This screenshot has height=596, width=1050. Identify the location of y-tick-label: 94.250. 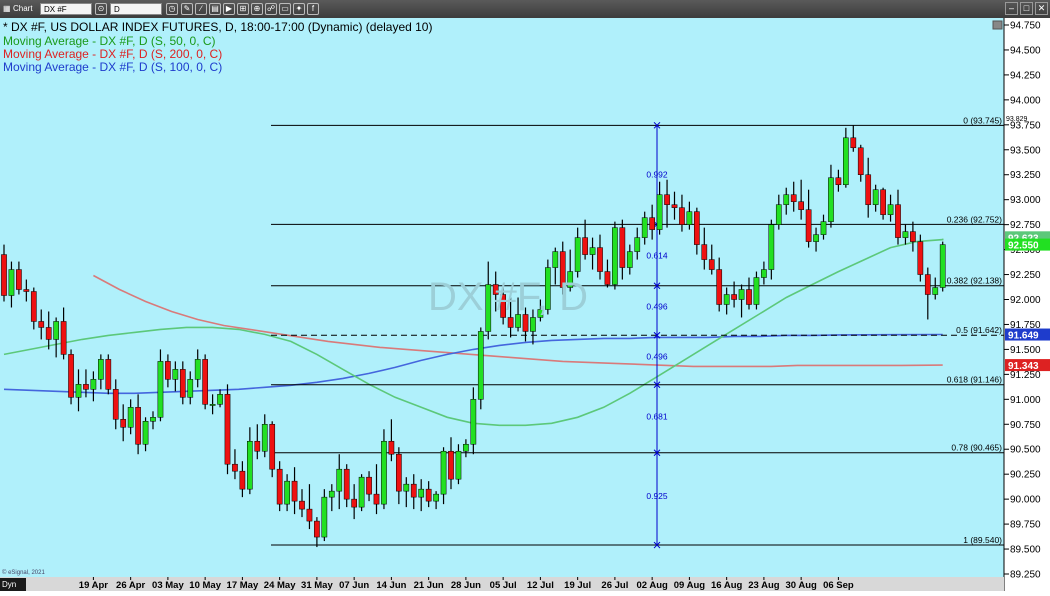
(1025, 75).